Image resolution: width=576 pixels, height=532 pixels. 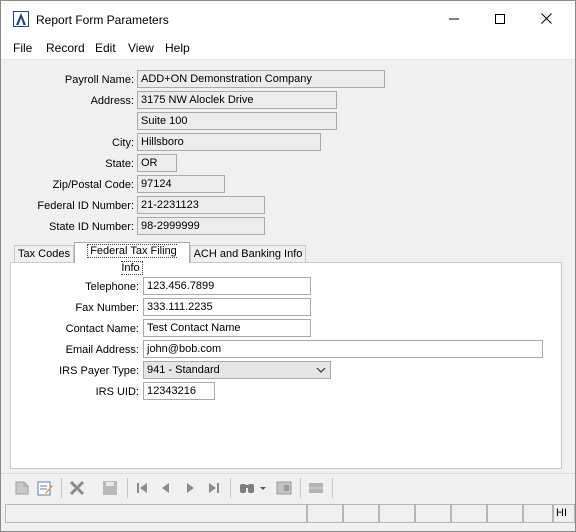 I want to click on irs-payer-type-label: IRS Payer Type:, so click(x=99, y=371).